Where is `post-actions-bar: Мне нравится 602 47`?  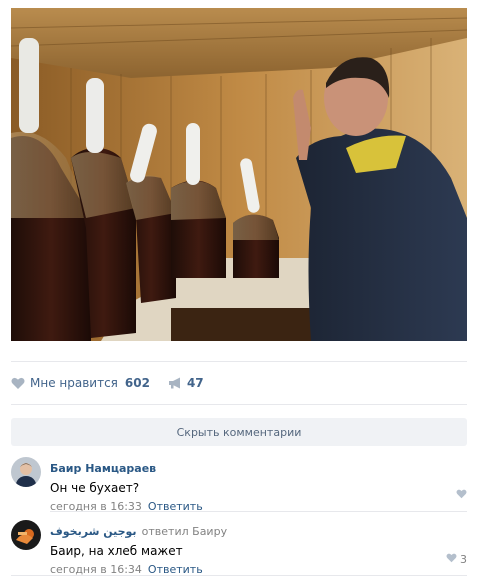 post-actions-bar: Мне нравится 602 47 is located at coordinates (107, 383).